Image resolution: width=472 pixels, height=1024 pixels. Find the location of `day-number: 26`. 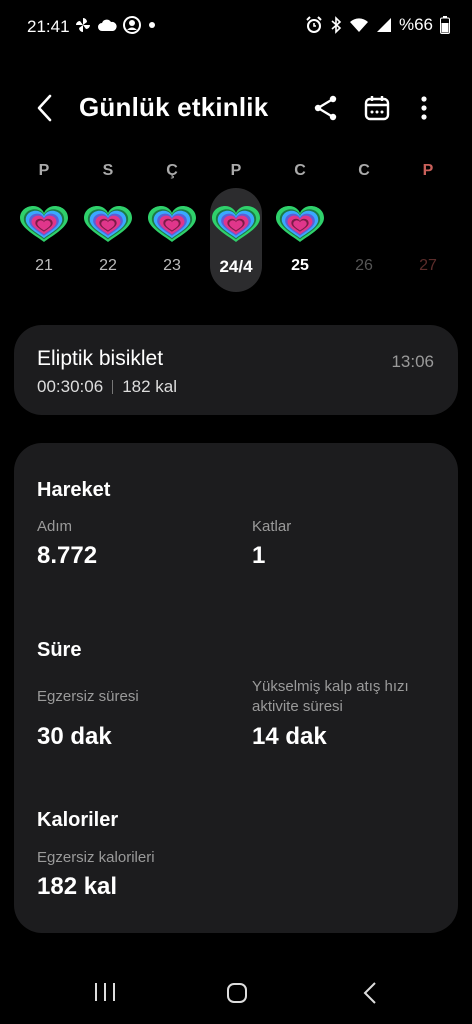

day-number: 26 is located at coordinates (364, 265).